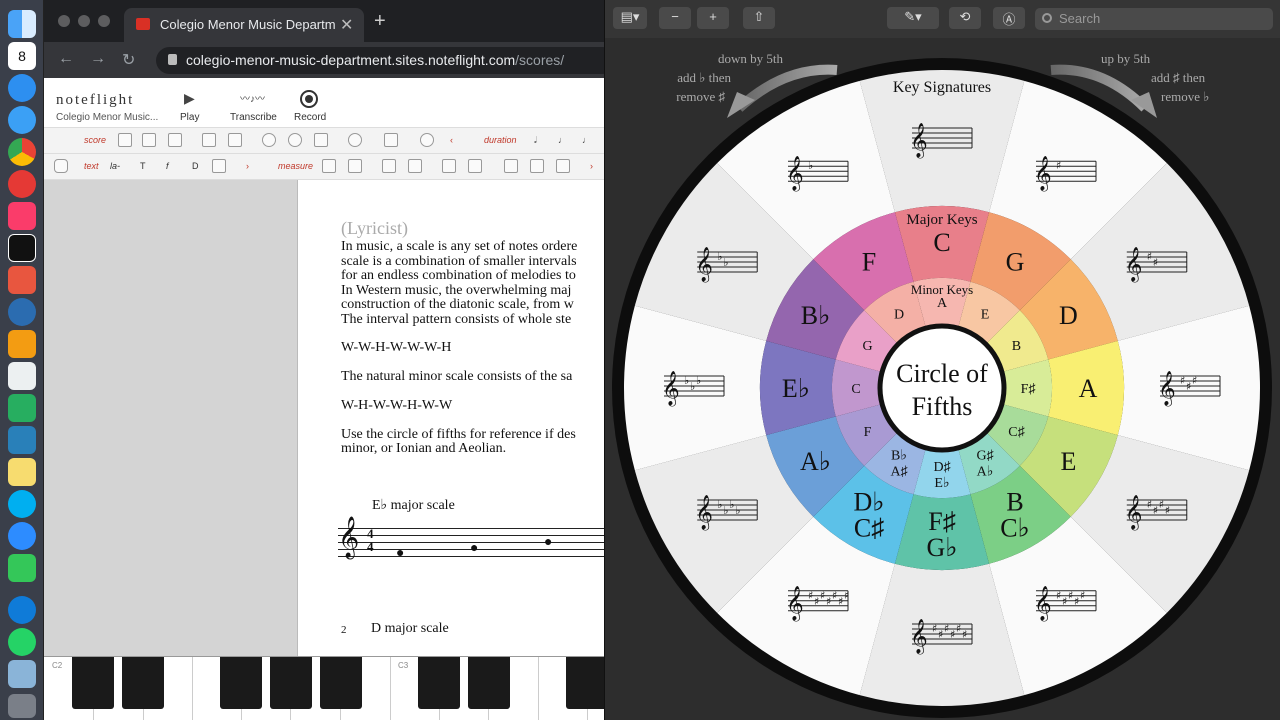 The height and width of the screenshot is (720, 1280). What do you see at coordinates (22, 88) in the screenshot?
I see `app-store-icon` at bounding box center [22, 88].